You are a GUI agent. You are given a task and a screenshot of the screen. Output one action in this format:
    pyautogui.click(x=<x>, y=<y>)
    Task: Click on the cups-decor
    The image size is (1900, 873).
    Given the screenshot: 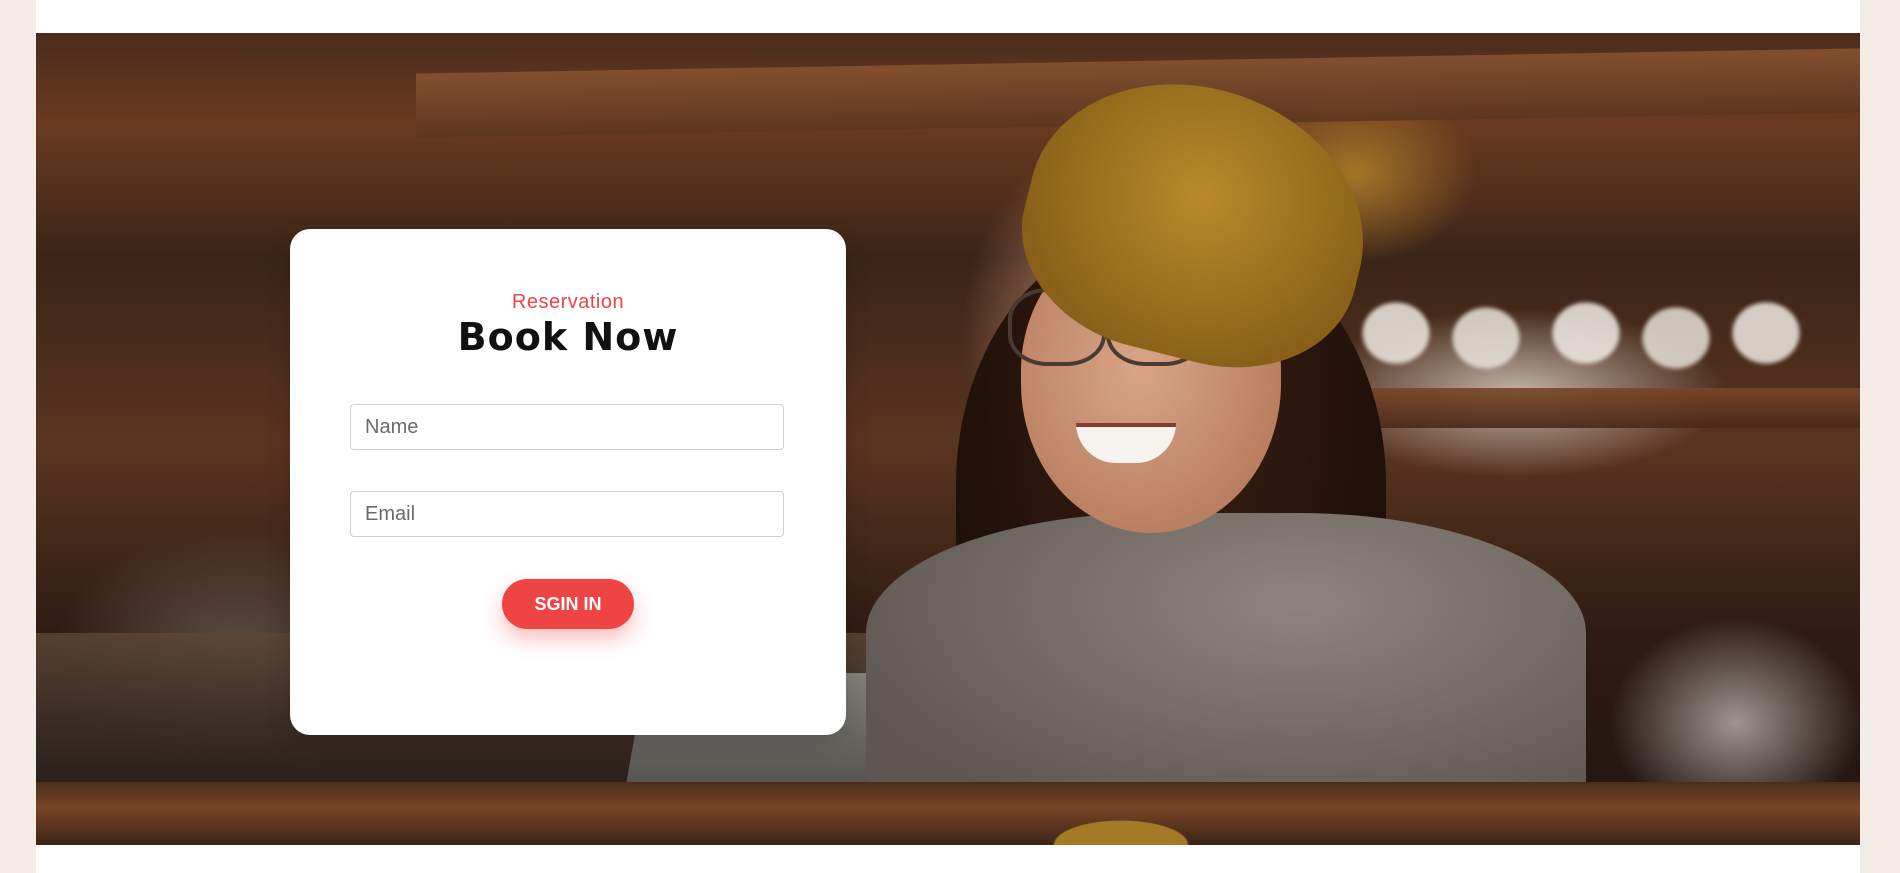 What is the action you would take?
    pyautogui.click(x=1598, y=333)
    